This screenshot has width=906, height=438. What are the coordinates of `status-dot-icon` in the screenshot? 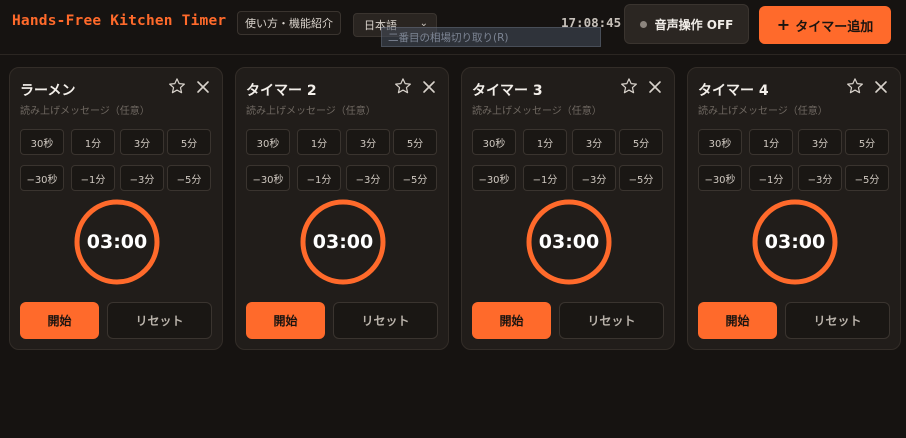 It's located at (643, 24).